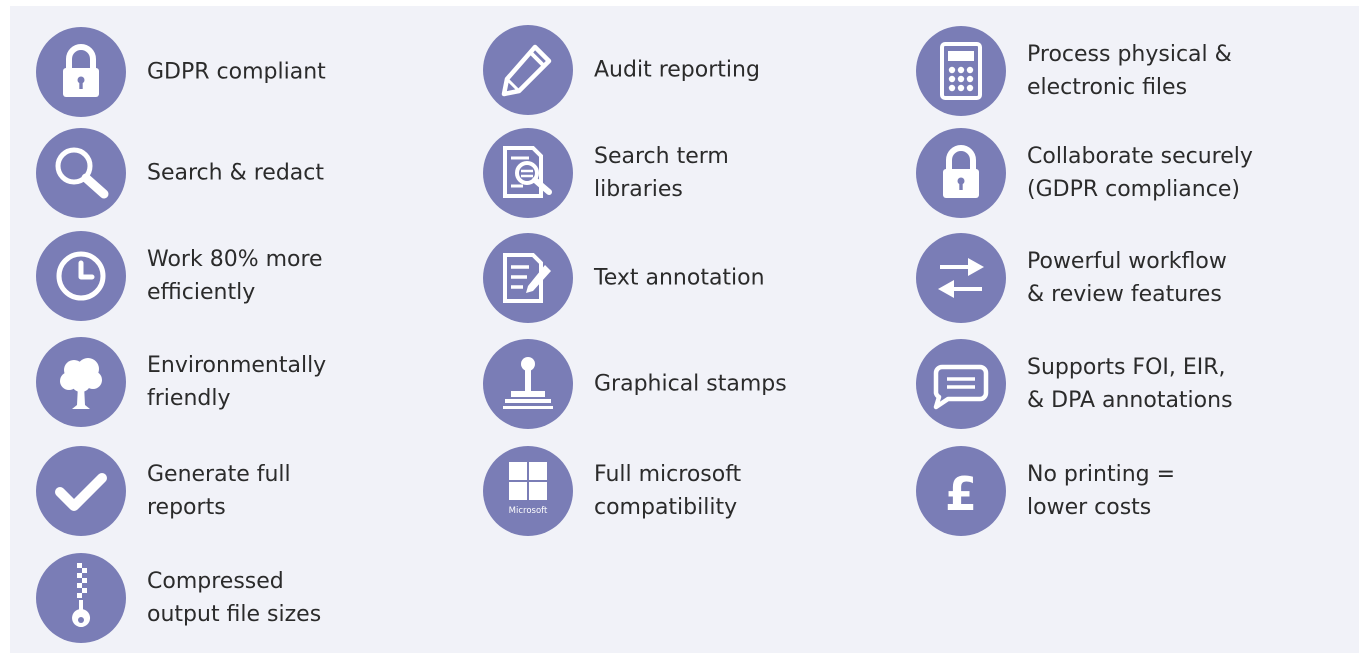 The width and height of the screenshot is (1367, 659). I want to click on feature-text-annotation: Text annotation, so click(693, 278).